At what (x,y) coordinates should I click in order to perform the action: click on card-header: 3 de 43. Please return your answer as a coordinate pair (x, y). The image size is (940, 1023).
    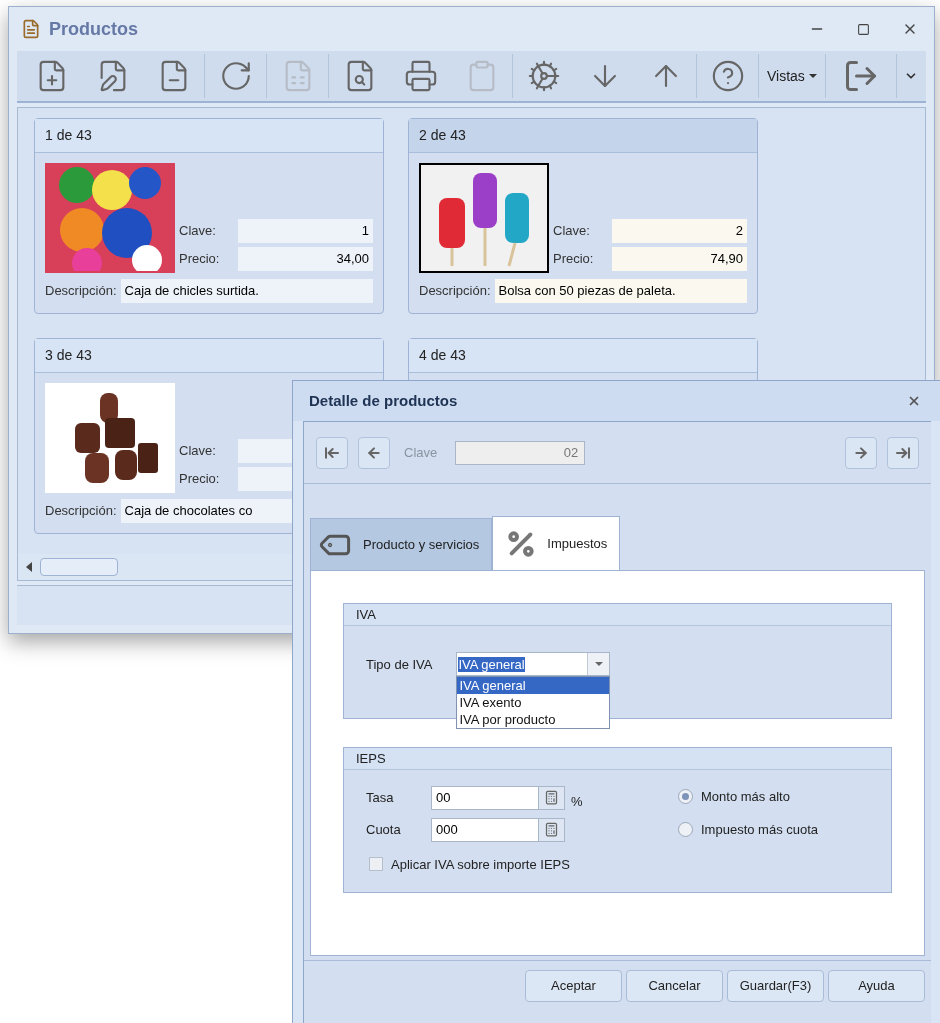
    Looking at the image, I should click on (209, 356).